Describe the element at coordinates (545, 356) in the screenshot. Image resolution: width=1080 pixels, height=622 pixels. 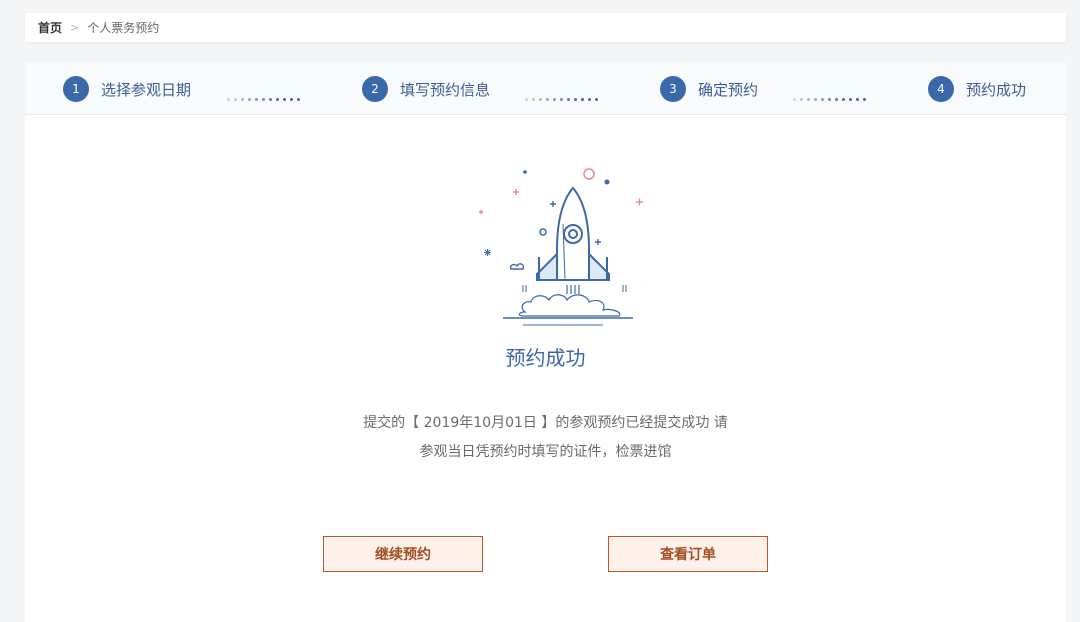
I see `result-title: 预约成功` at that location.